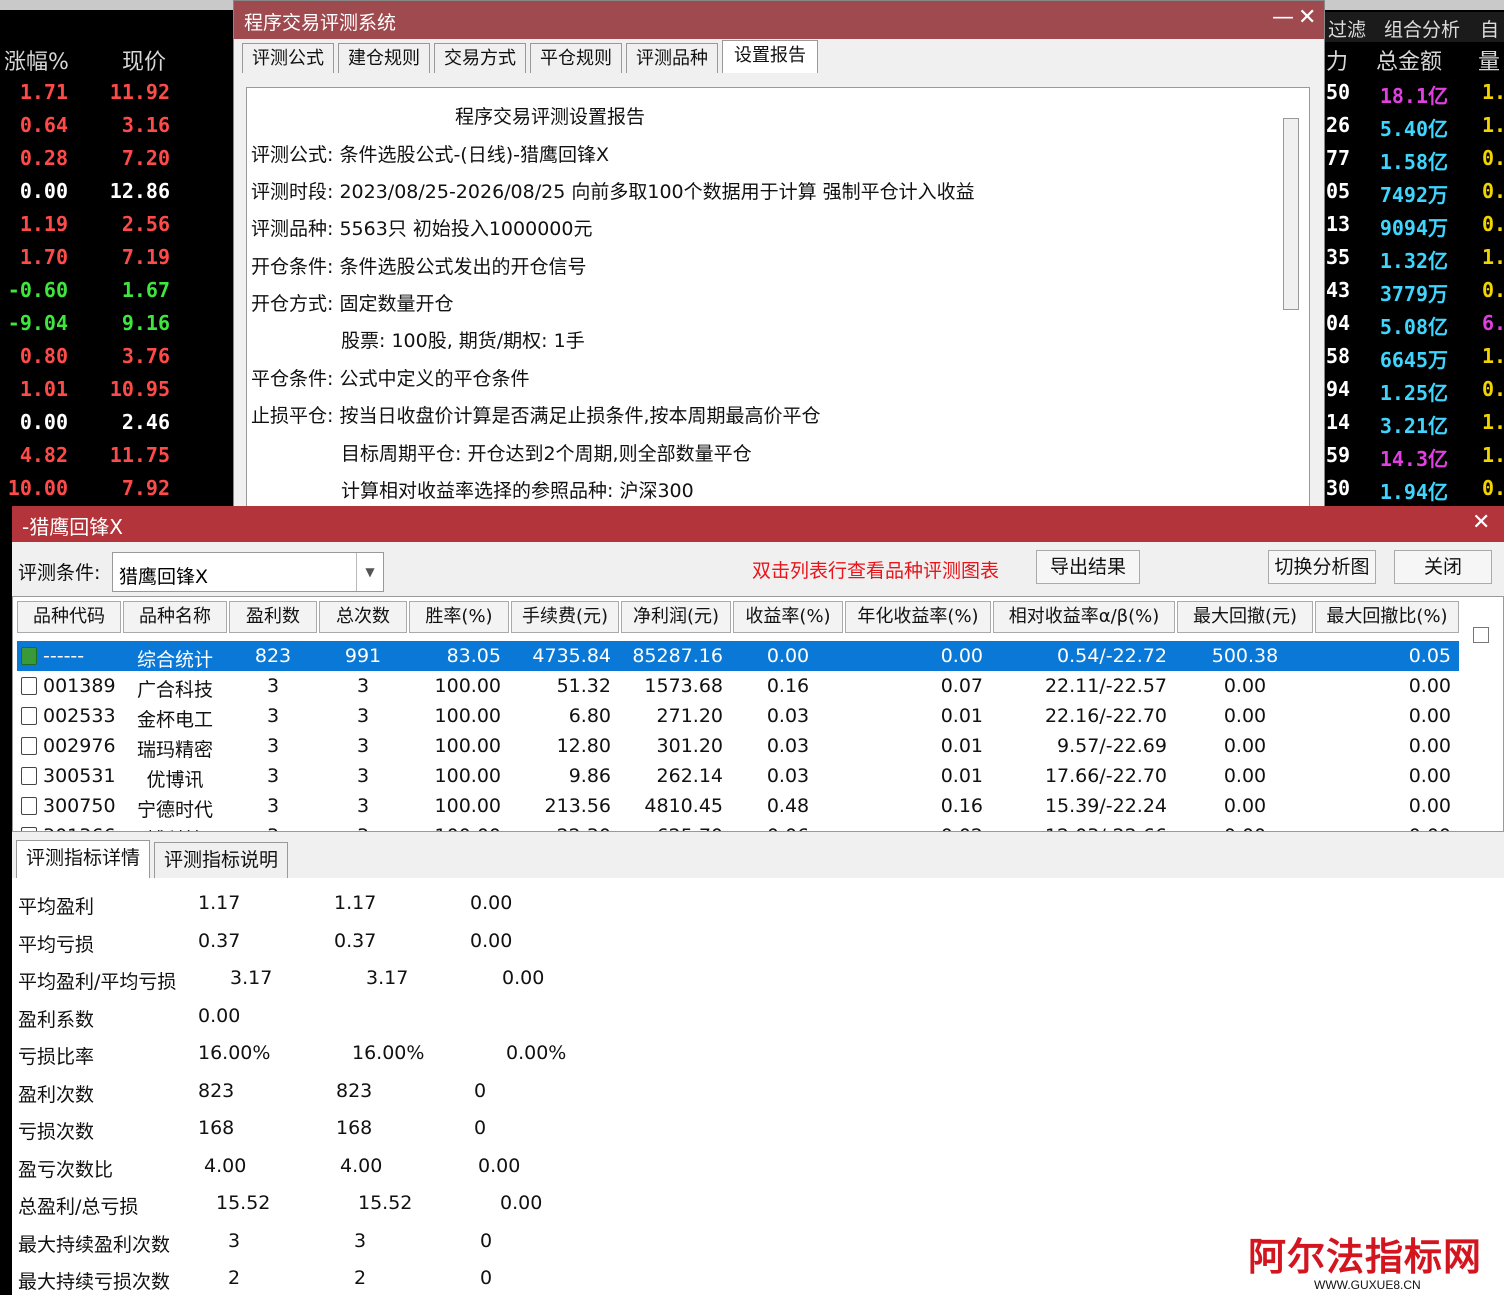 This screenshot has height=1295, width=1504. What do you see at coordinates (34, 257) in the screenshot?
I see `row-change: 1.70` at bounding box center [34, 257].